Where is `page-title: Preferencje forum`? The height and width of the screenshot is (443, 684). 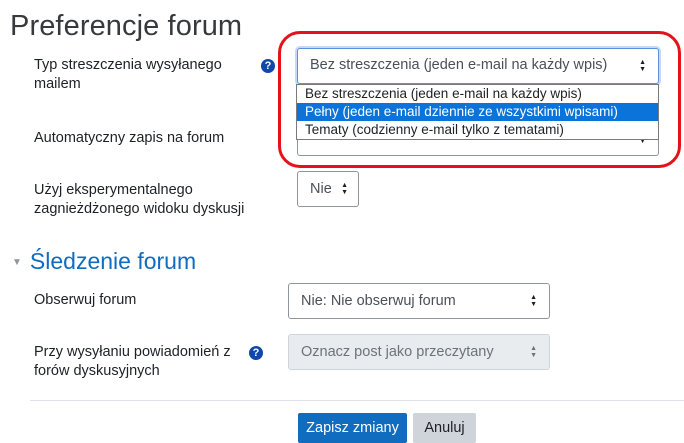
page-title: Preferencje forum is located at coordinates (126, 26).